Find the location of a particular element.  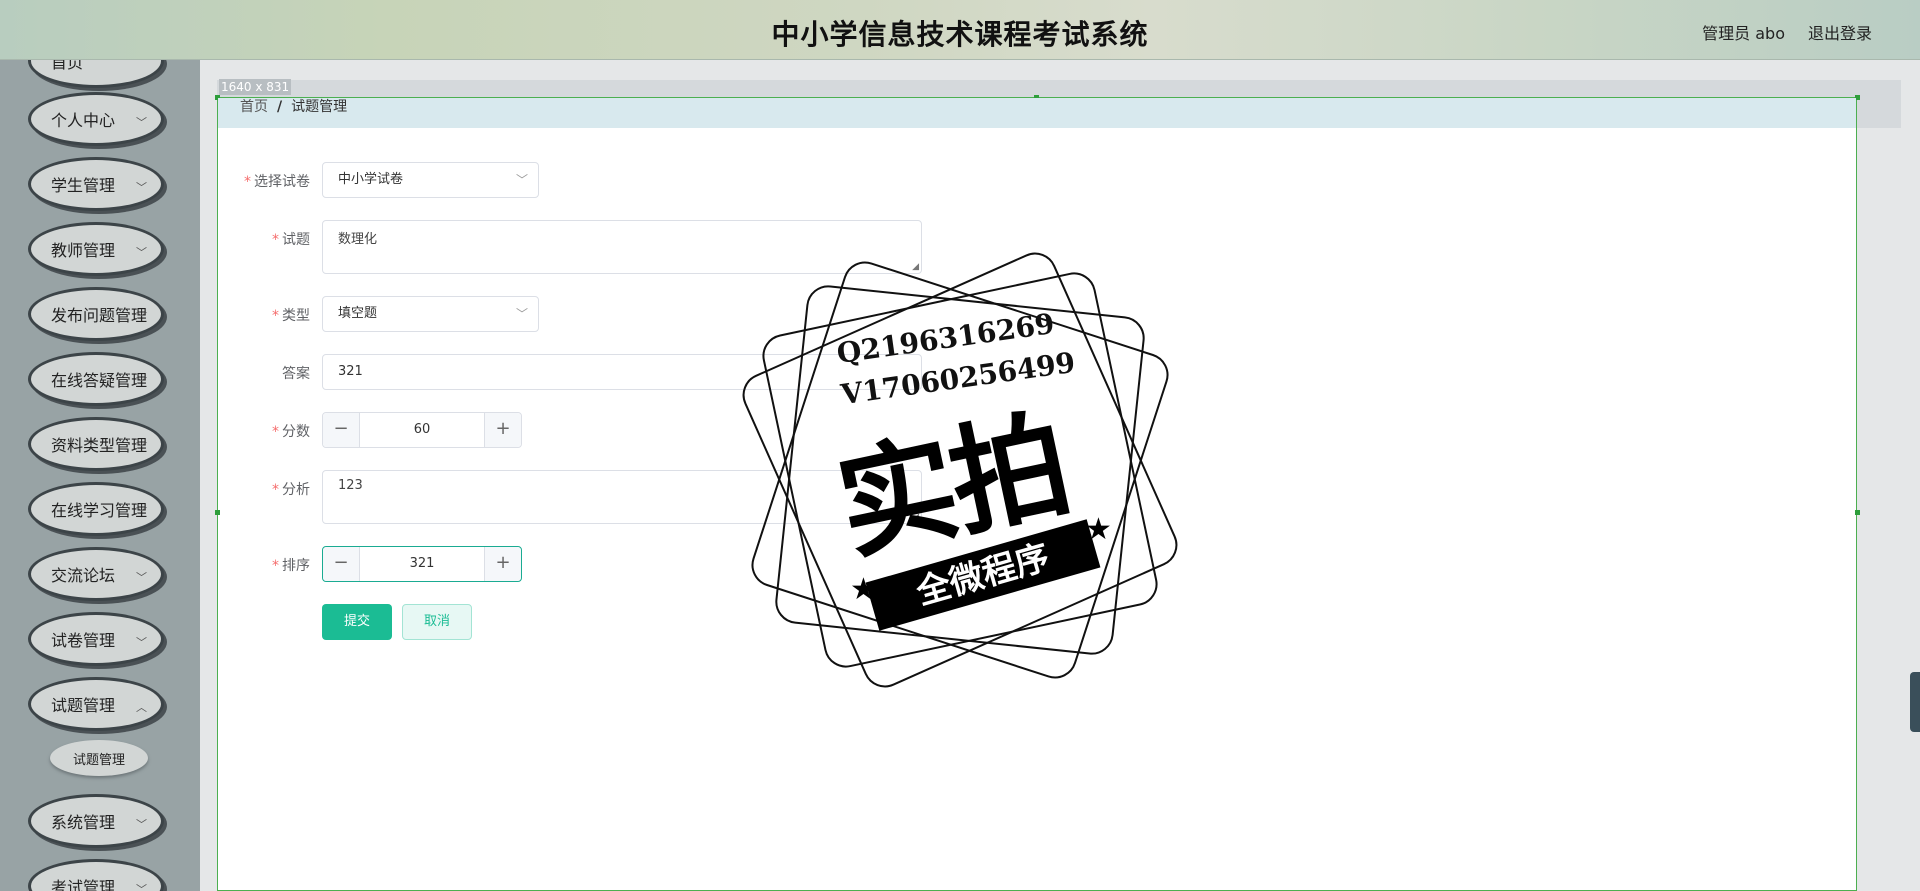

question-label: * 试题 is located at coordinates (291, 240).